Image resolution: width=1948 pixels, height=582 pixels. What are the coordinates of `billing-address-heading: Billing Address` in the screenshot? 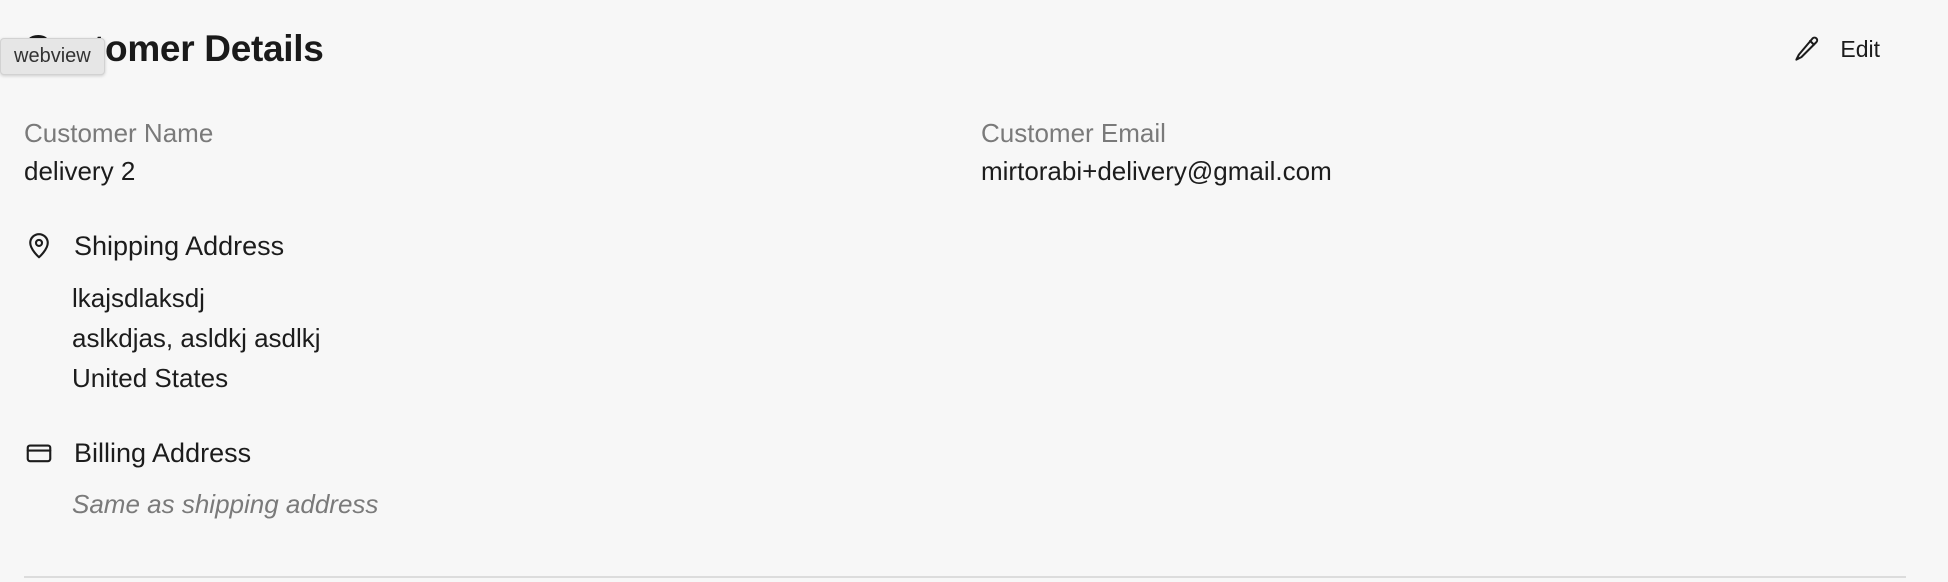 It's located at (201, 453).